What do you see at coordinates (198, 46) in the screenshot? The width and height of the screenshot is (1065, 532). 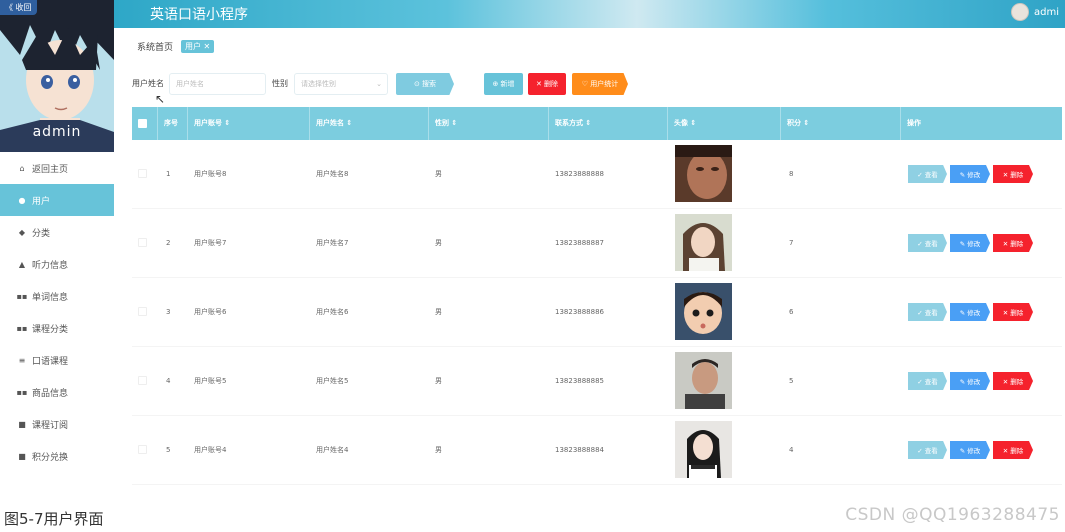 I see `tab-users: 用户 ✕` at bounding box center [198, 46].